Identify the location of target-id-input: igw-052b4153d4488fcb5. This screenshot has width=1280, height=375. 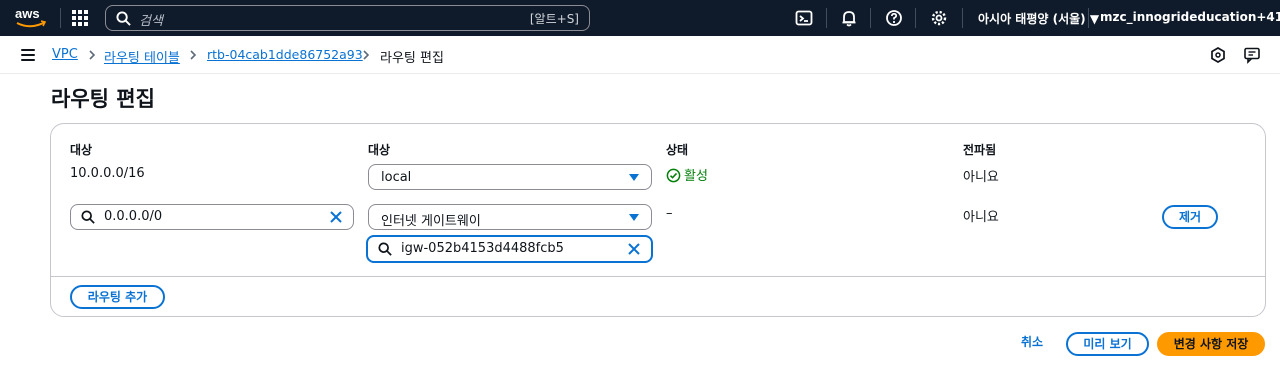
(509, 249).